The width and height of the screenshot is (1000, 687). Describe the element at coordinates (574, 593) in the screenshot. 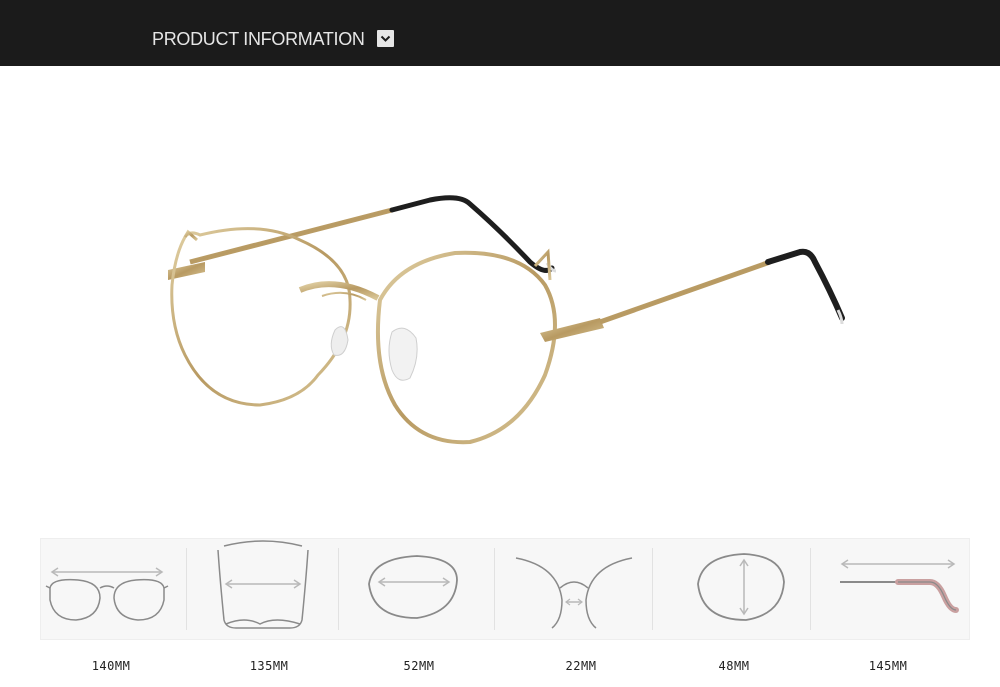

I see `bridge-width-icon` at that location.